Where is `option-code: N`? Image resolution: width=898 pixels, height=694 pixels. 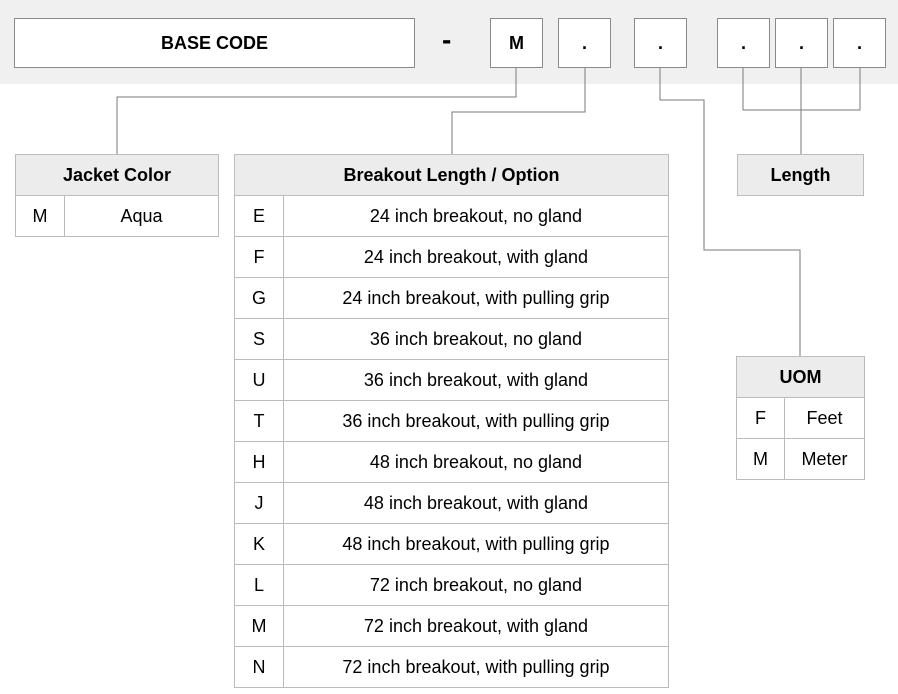 option-code: N is located at coordinates (259, 667).